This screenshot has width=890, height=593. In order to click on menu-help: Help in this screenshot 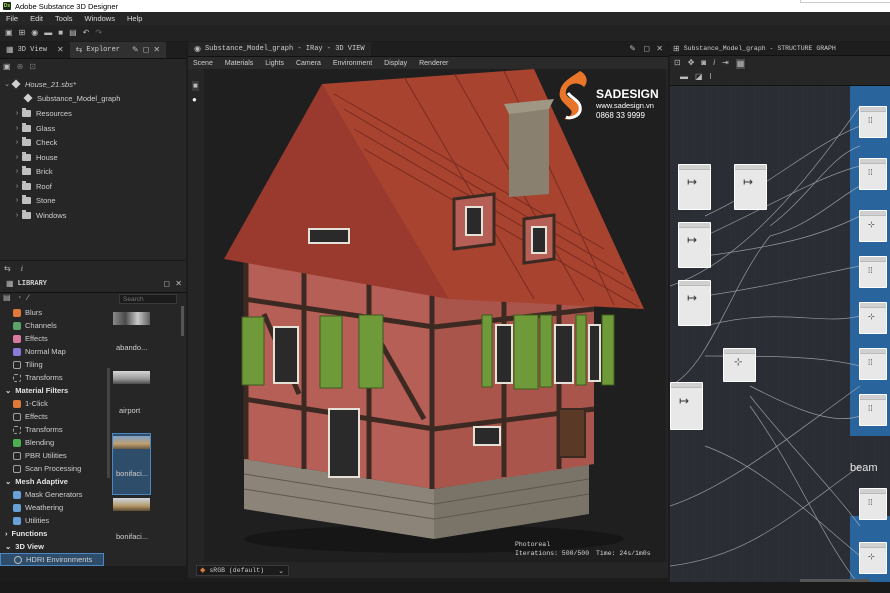, I will do `click(134, 18)`.